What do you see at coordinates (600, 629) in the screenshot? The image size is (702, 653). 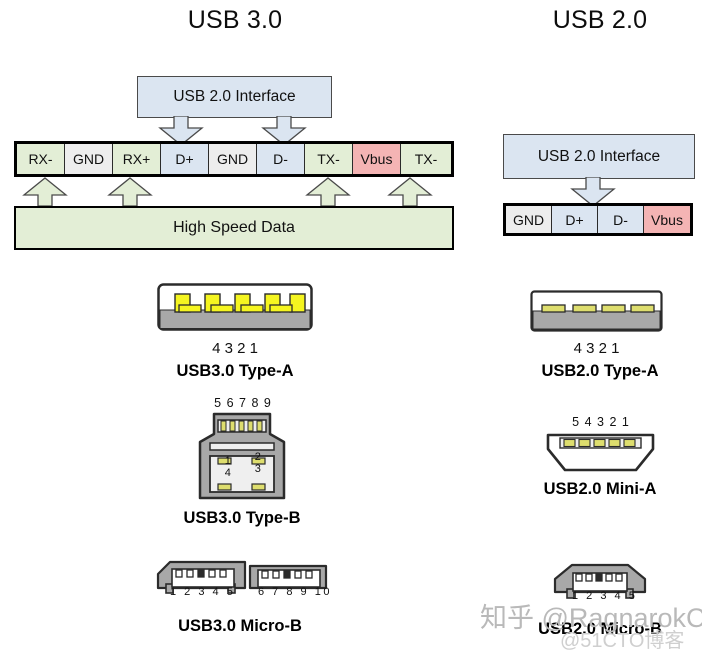 I see `usb2-micro-b-caption: USB2.0 Micro-B` at bounding box center [600, 629].